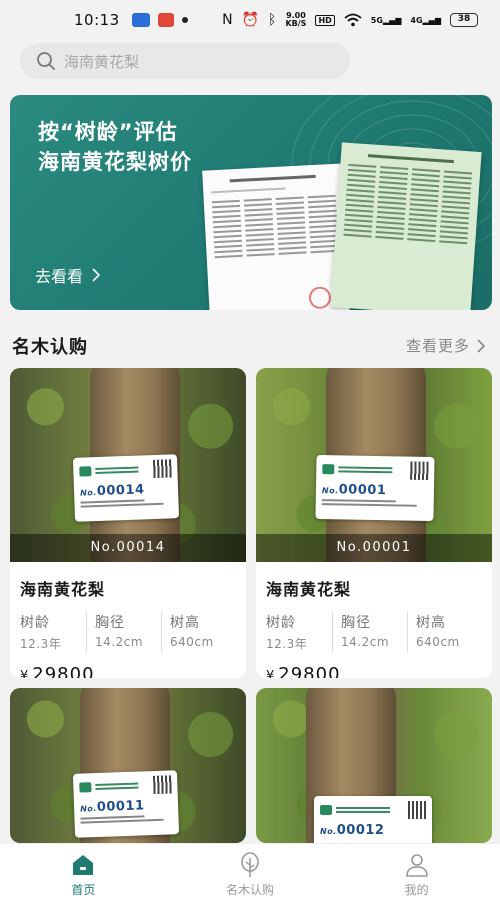  I want to click on network-speed: 9.00 KB/S, so click(295, 20).